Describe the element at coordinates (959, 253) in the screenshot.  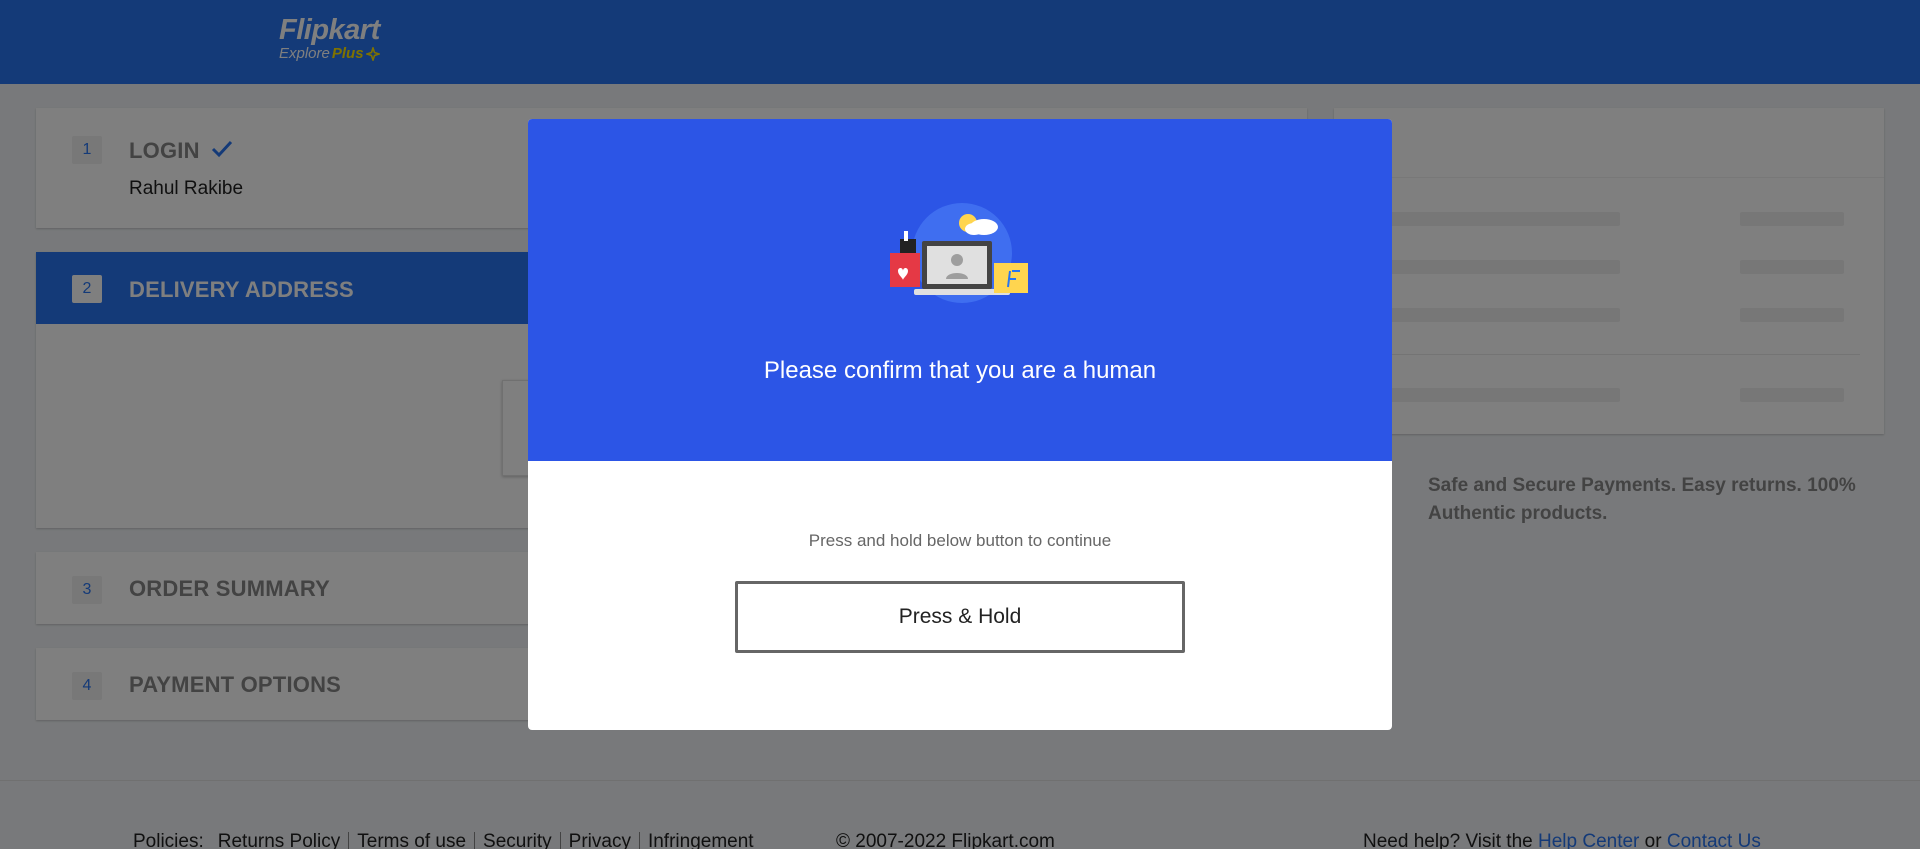
I see `computer-illustration-icon` at that location.